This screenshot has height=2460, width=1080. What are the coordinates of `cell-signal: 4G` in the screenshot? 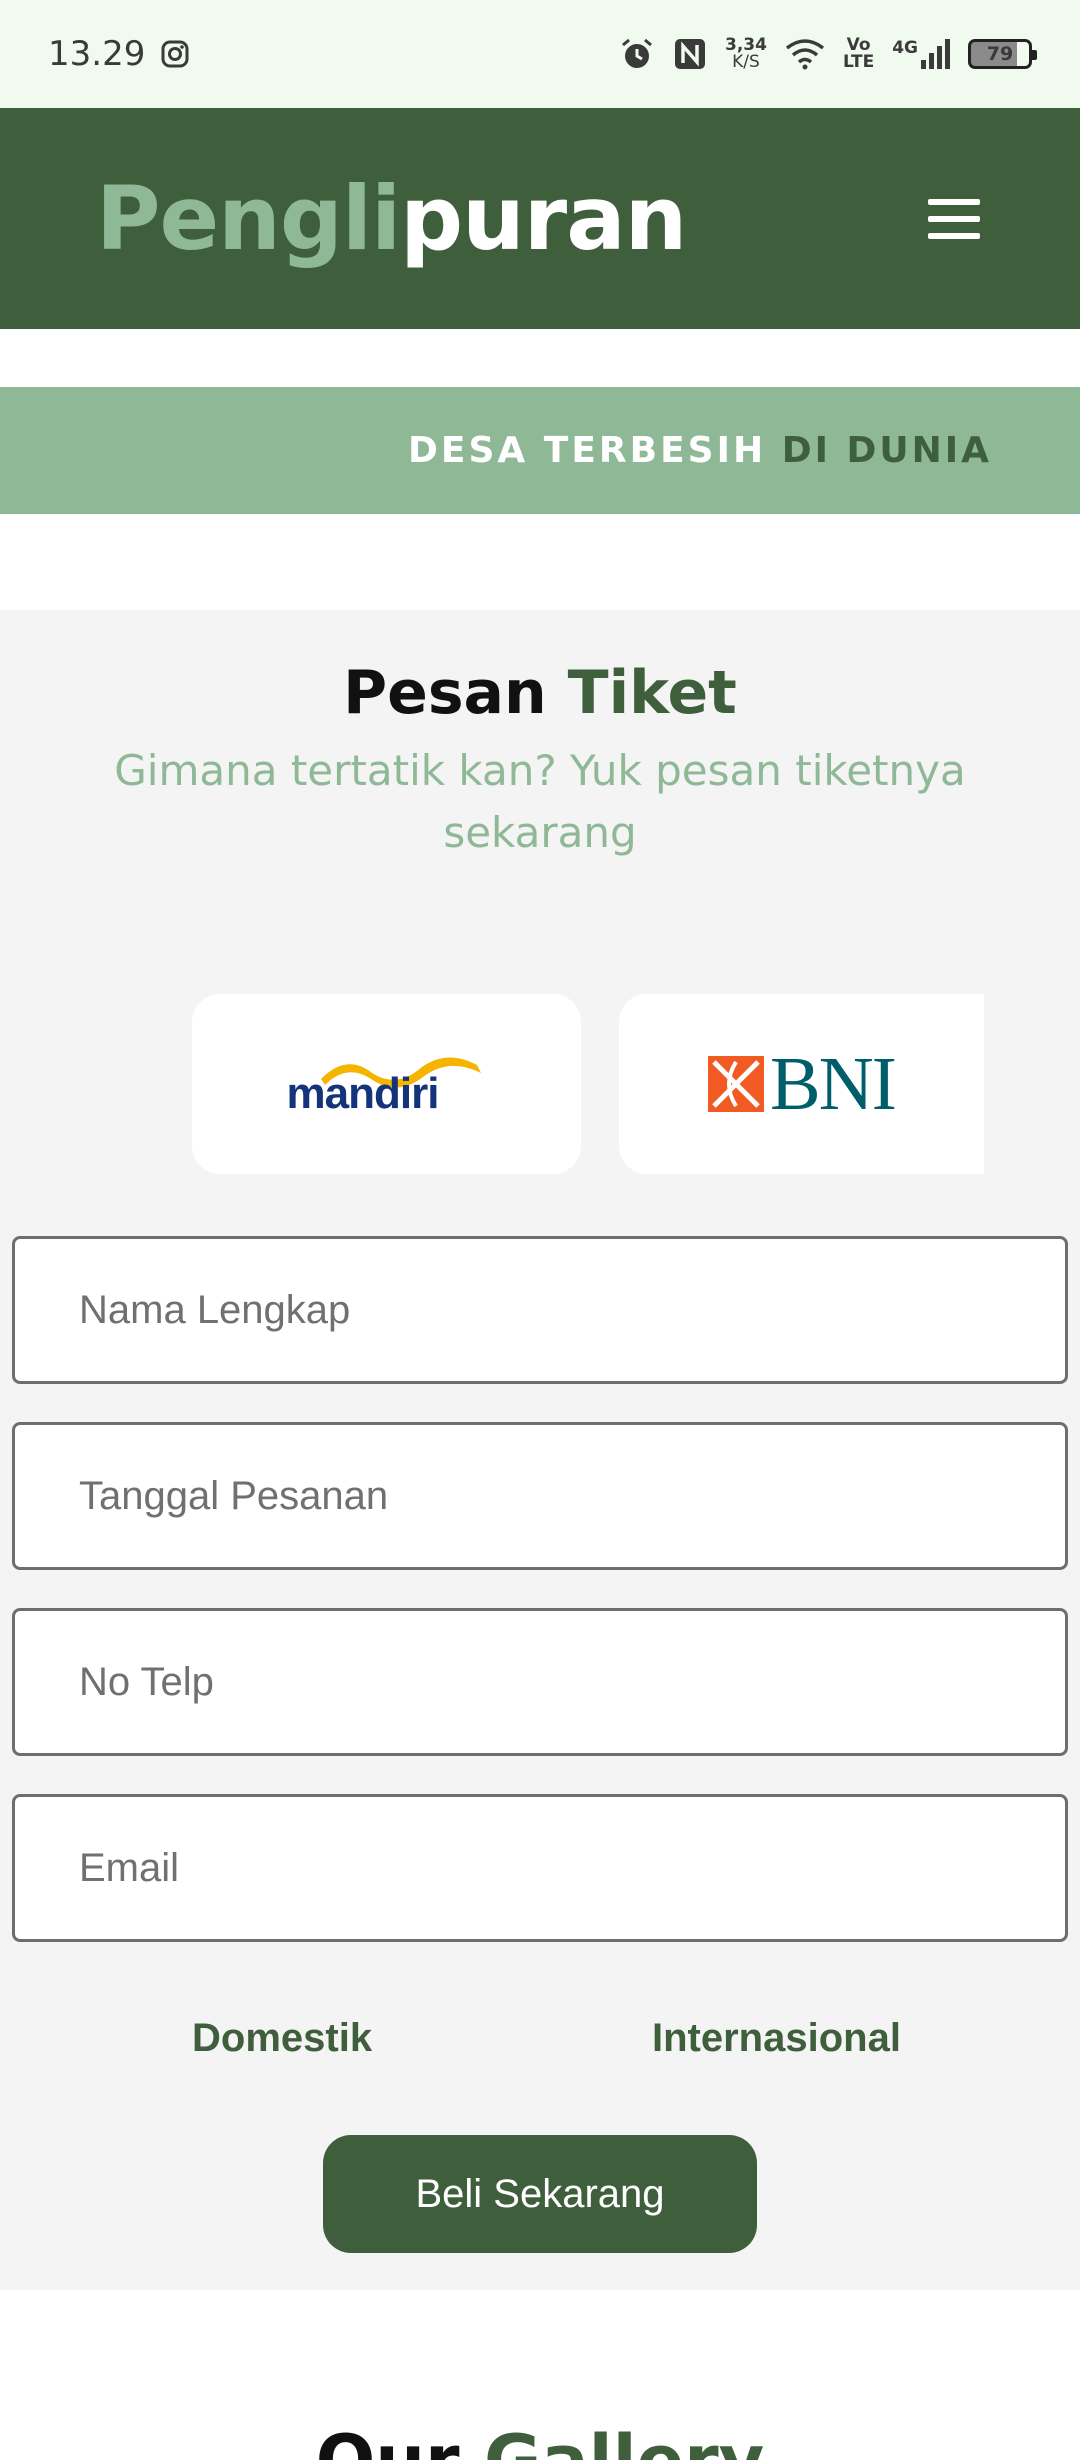 It's located at (921, 54).